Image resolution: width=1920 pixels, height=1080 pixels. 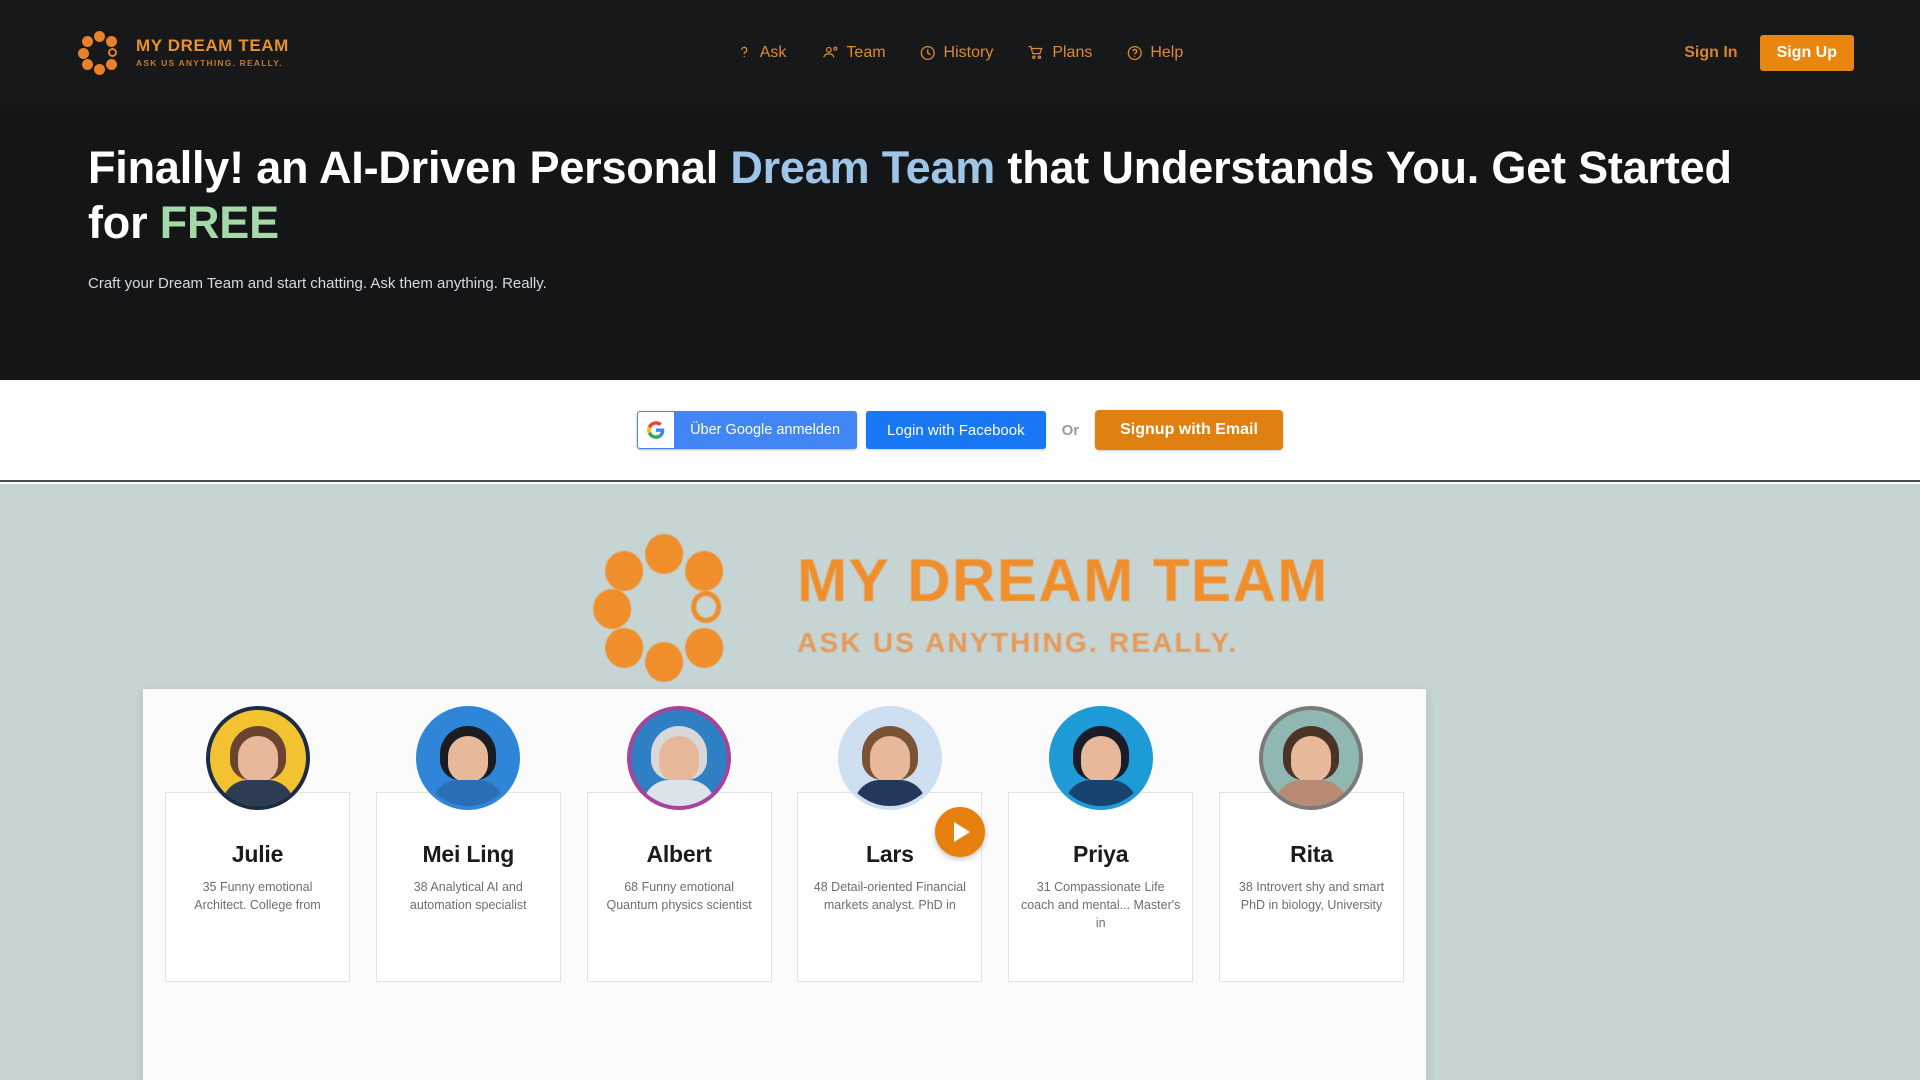 What do you see at coordinates (666, 608) in the screenshot?
I see `dream-team-ring-logo-large-icon` at bounding box center [666, 608].